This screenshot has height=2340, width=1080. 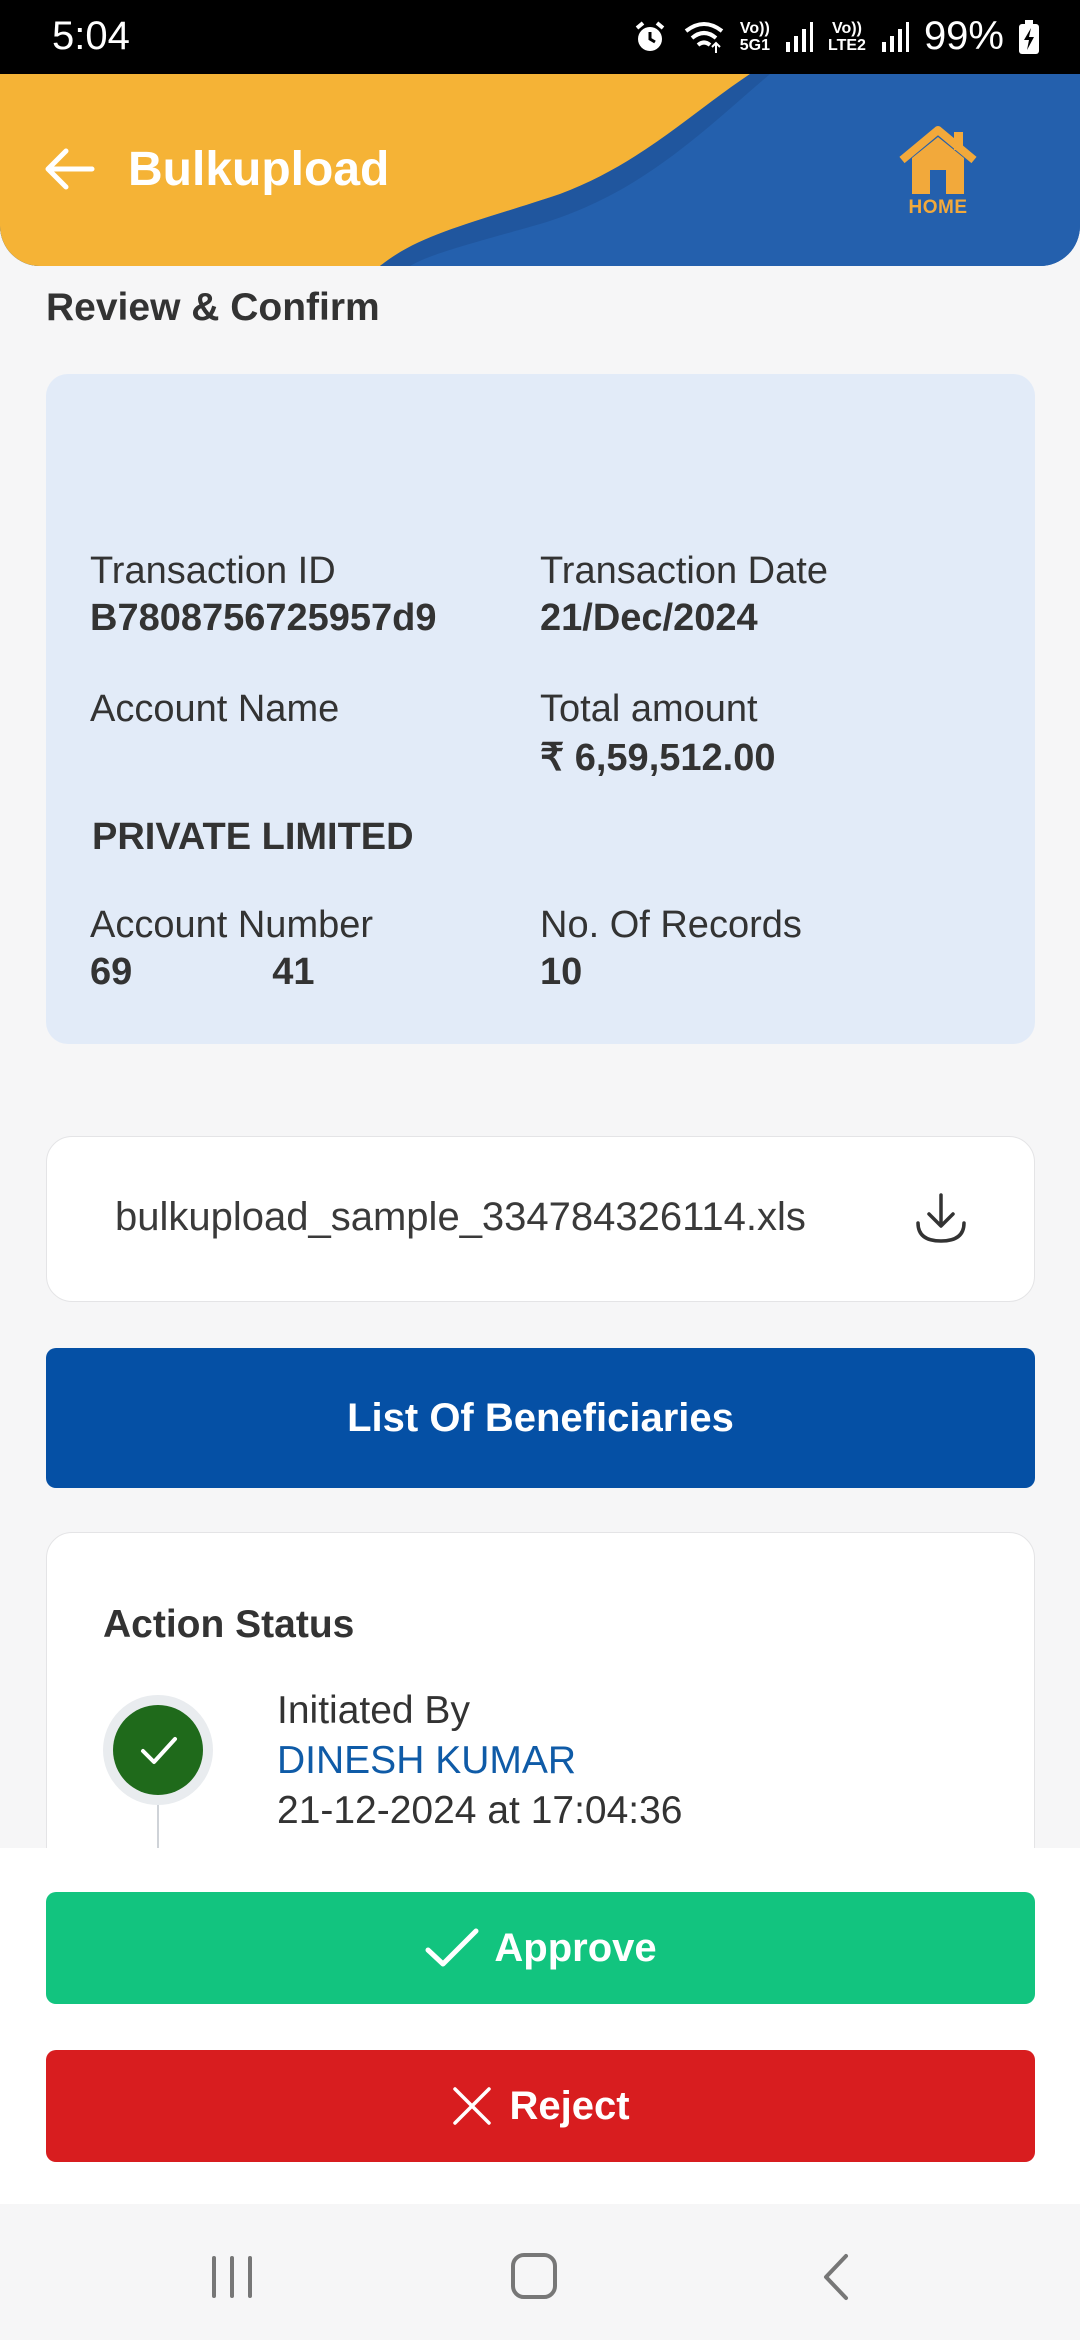 What do you see at coordinates (229, 1624) in the screenshot?
I see `action-status-title: Action Status` at bounding box center [229, 1624].